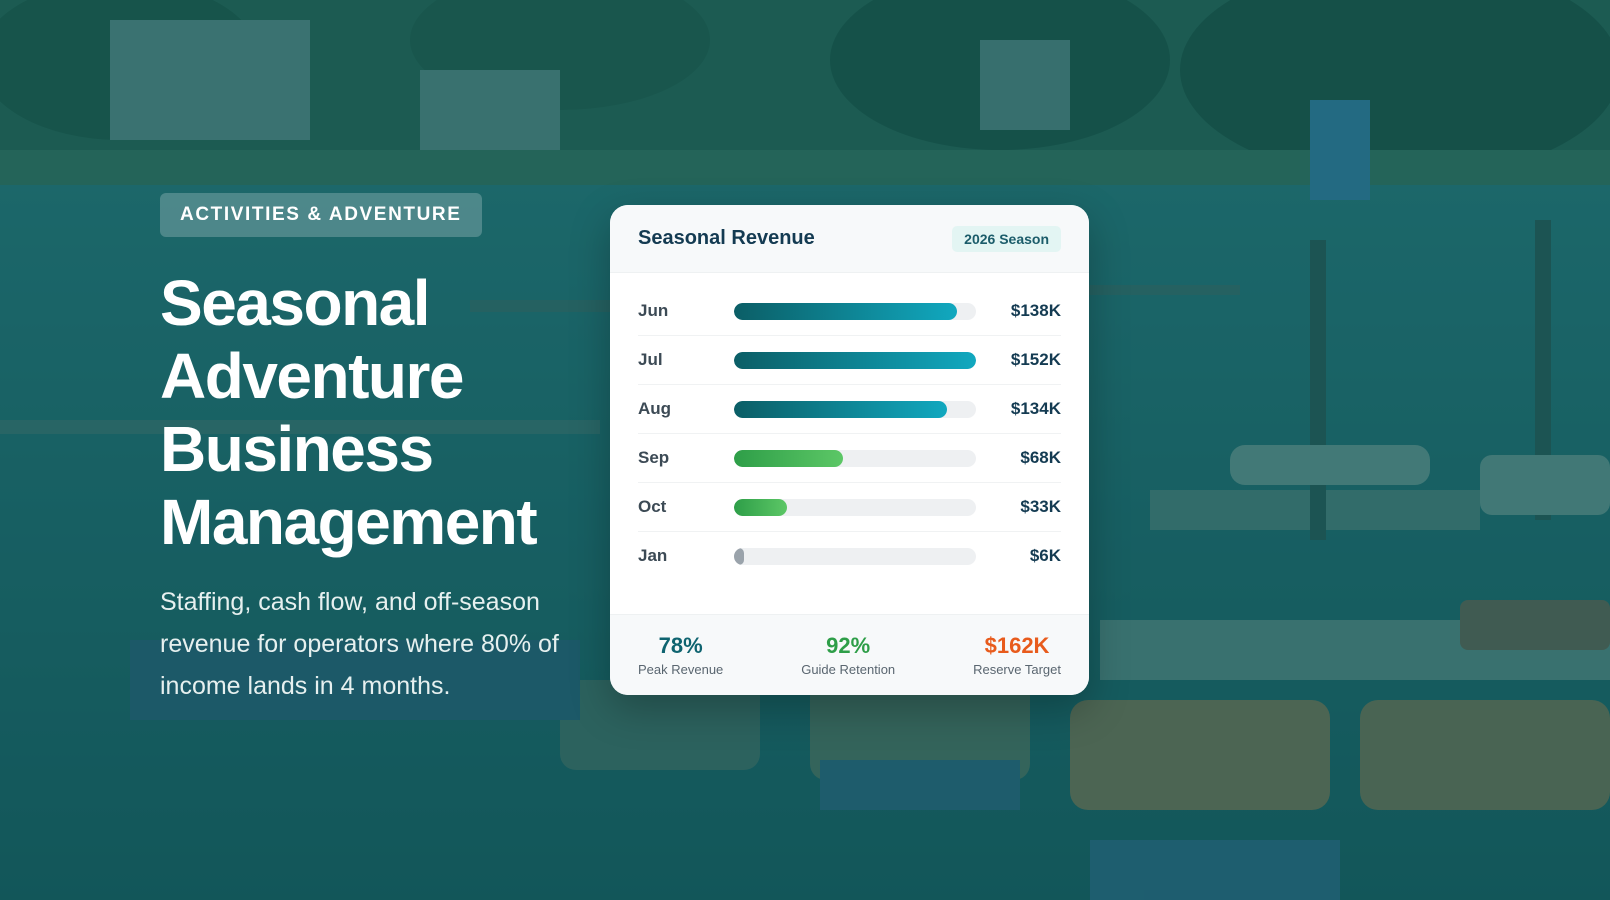 Image resolution: width=1610 pixels, height=900 pixels. What do you see at coordinates (1006, 238) in the screenshot?
I see `season-tag: 2026 Season` at bounding box center [1006, 238].